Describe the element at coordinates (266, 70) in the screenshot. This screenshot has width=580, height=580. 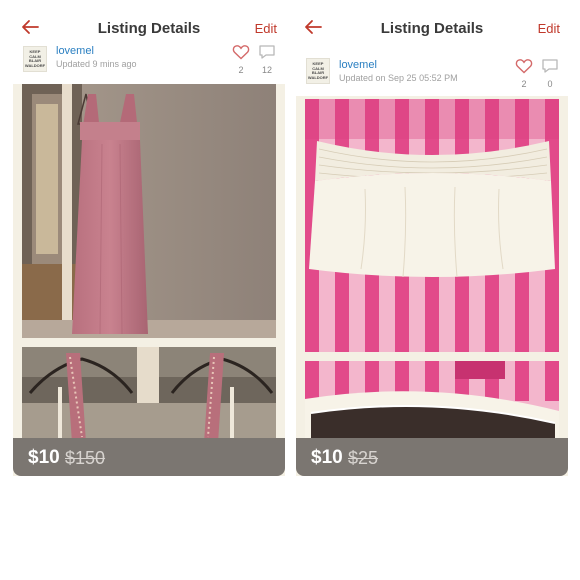
I see `comment-count: 12` at that location.